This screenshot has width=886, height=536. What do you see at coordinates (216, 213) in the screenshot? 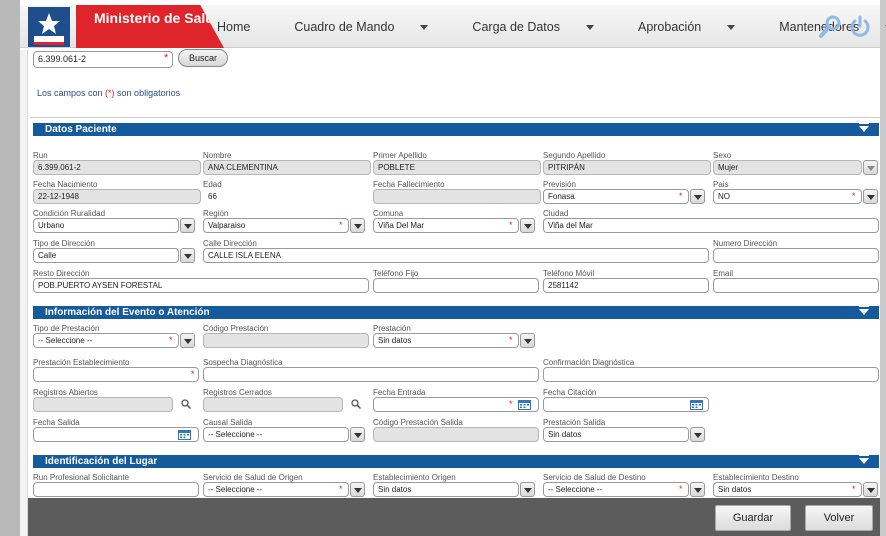
I see `label-region: Región` at bounding box center [216, 213].